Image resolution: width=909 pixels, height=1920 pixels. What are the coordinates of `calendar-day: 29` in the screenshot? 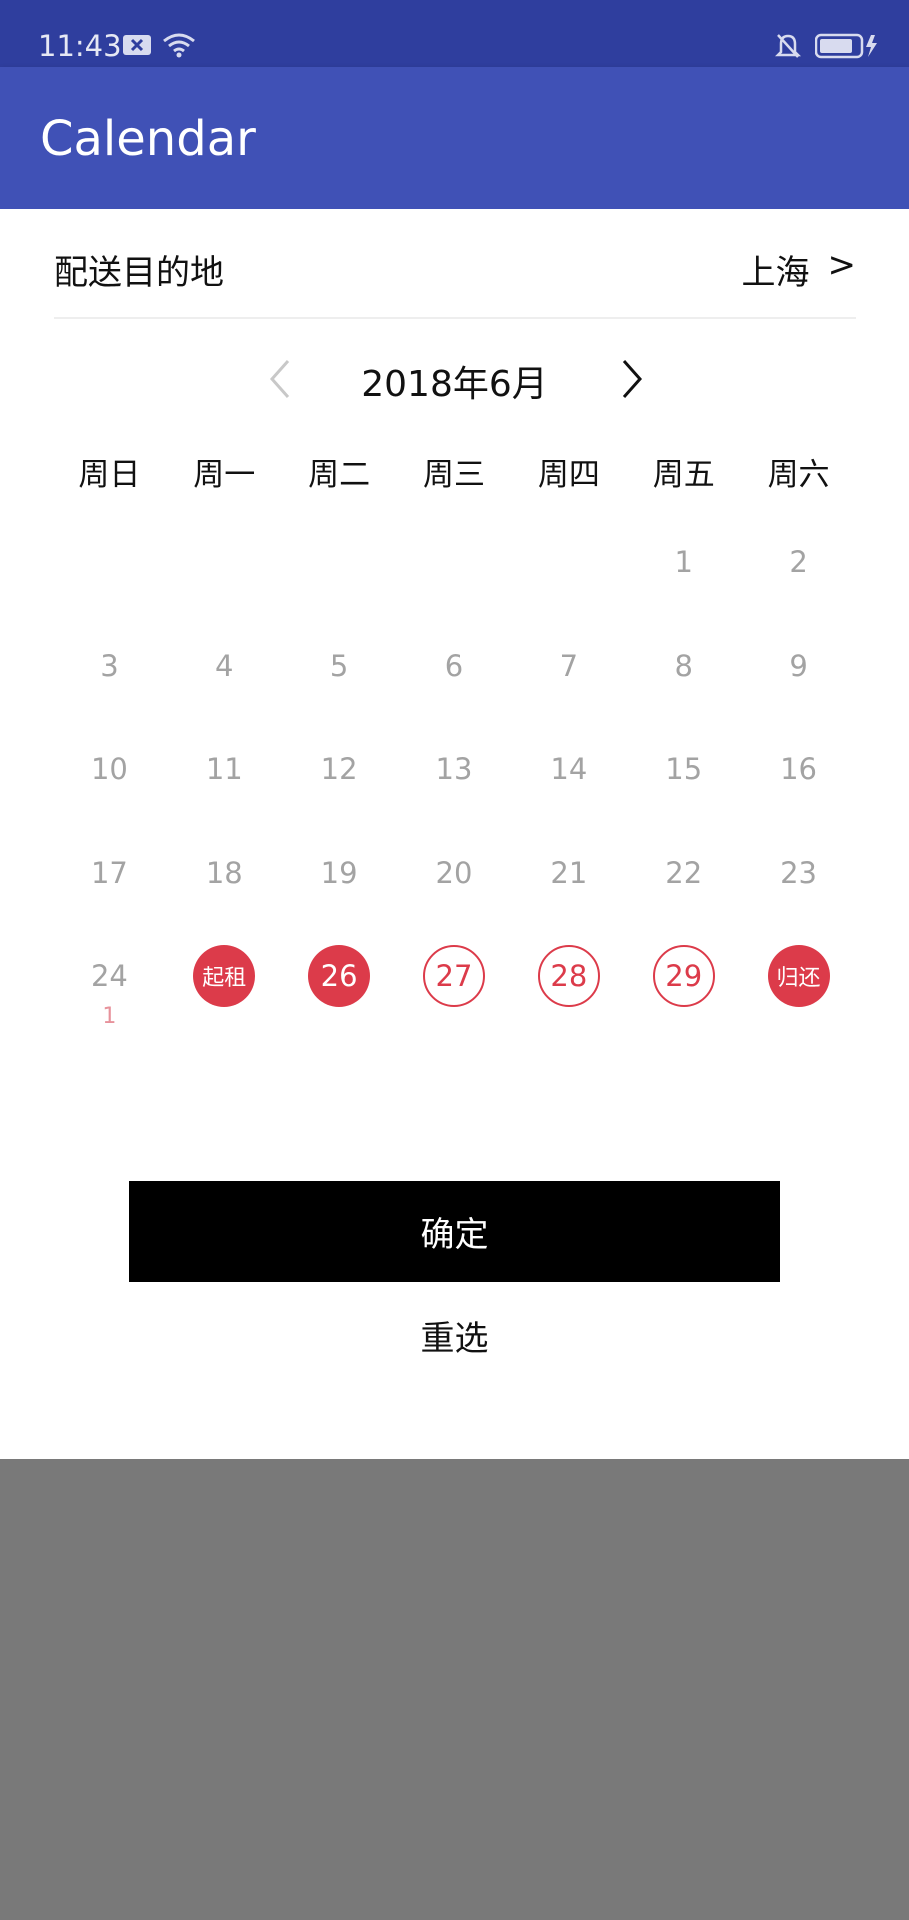 It's located at (683, 985).